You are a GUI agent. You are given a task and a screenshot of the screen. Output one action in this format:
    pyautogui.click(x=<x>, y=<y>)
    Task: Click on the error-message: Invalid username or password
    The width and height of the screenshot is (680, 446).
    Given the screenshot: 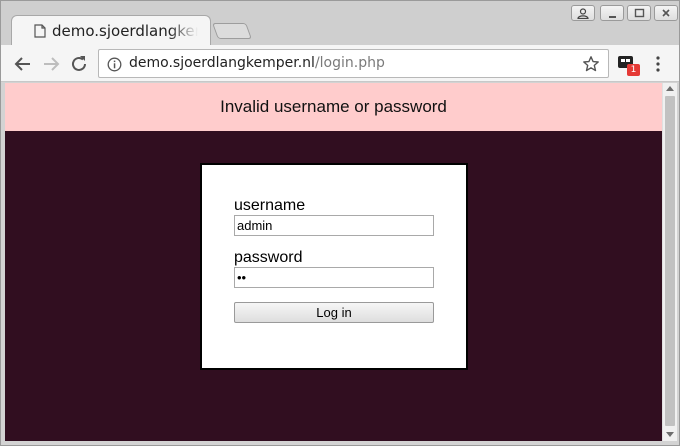 What is the action you would take?
    pyautogui.click(x=333, y=106)
    